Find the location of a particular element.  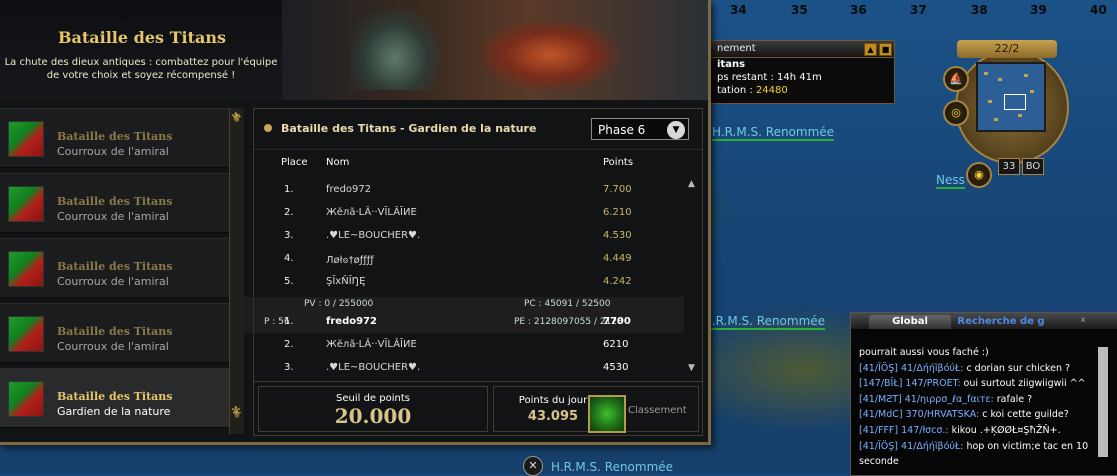

event-header: nement ▲ ■ is located at coordinates (797, 49).